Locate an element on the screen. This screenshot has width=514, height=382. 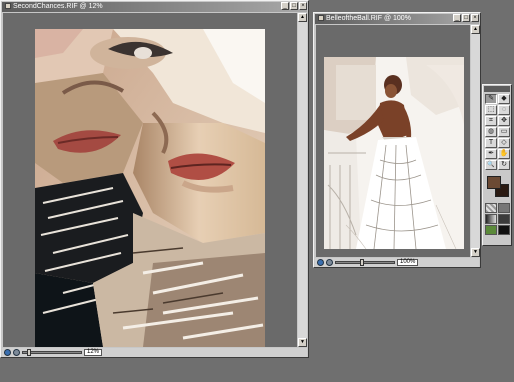
tool-palette: ✎ ◆ ⬚ ◌ ⌗ ✥ ◍ ▭ T ◇ ✒ ✋ 🔍 ↻ is located at coordinates (497, 165).